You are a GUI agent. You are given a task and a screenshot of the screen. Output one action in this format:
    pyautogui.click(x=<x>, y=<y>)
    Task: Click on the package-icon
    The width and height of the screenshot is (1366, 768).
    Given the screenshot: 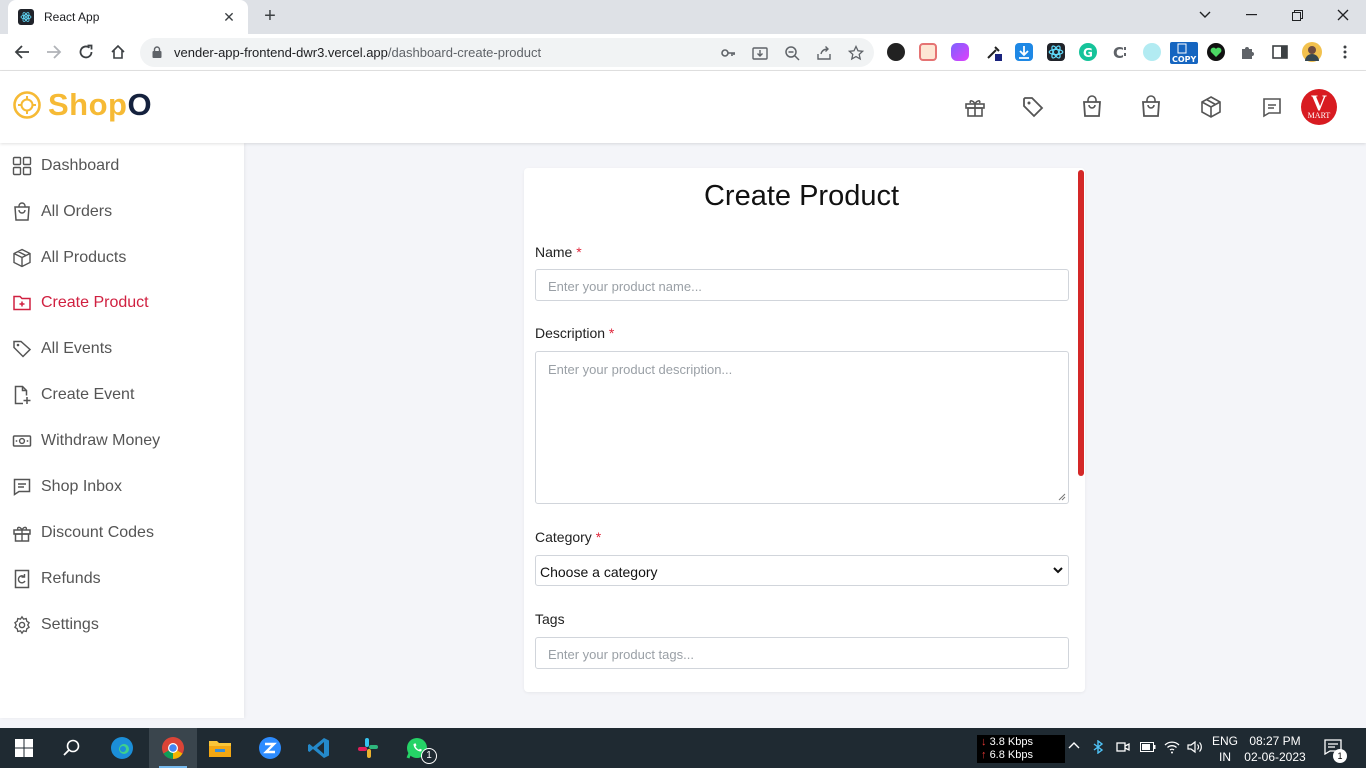 What is the action you would take?
    pyautogui.click(x=1211, y=107)
    